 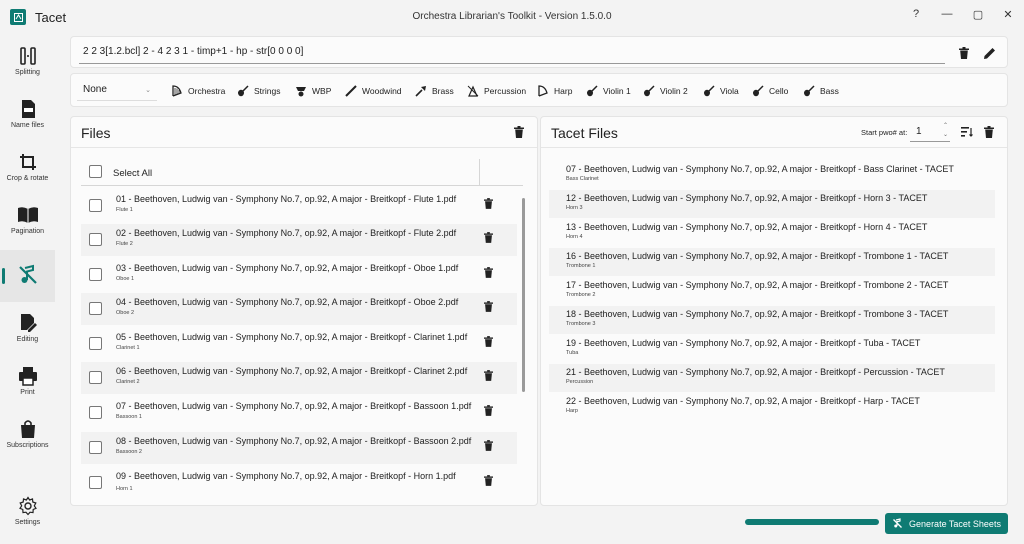 I want to click on chevron-up-icon: ⌃, so click(x=945, y=126).